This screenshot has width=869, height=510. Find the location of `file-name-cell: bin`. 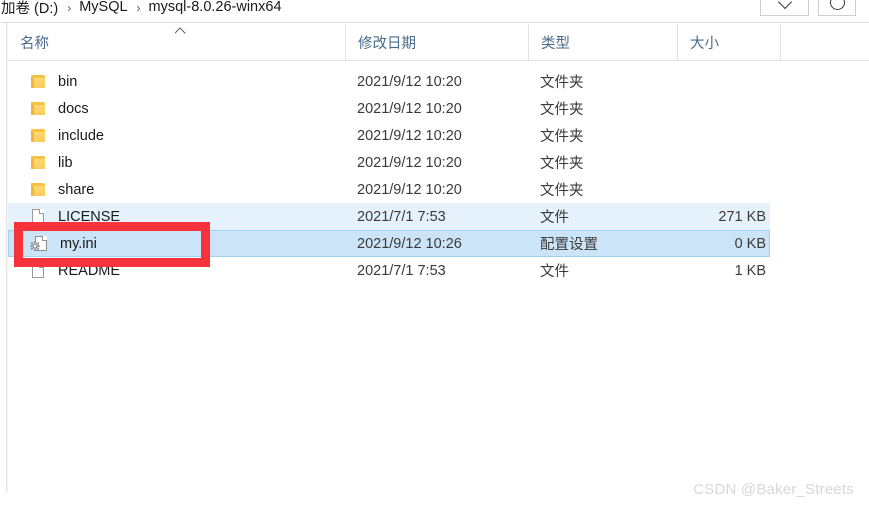

file-name-cell: bin is located at coordinates (176, 81).